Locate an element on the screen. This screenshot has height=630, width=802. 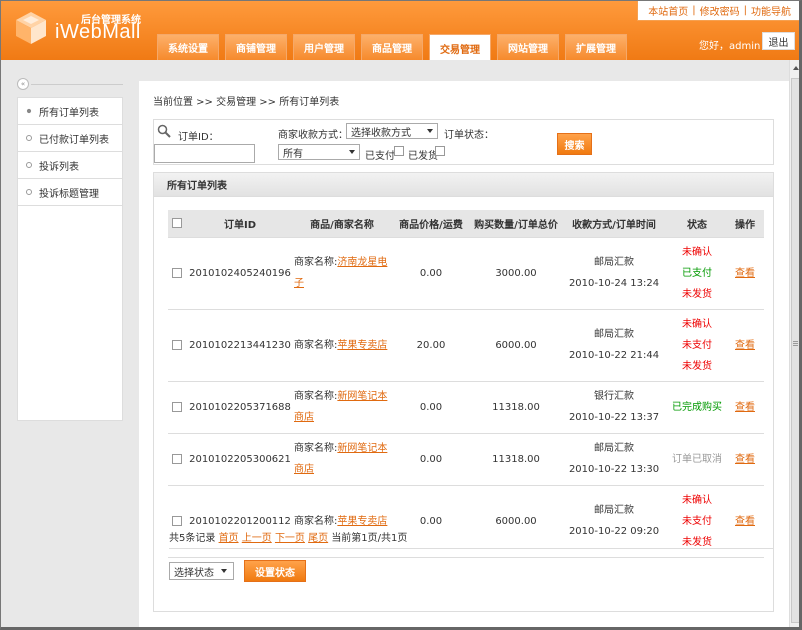
pagination: 共5条记录 首页 上一页 下一页 尾页 当前第1页/共1页 is located at coordinates (288, 536).